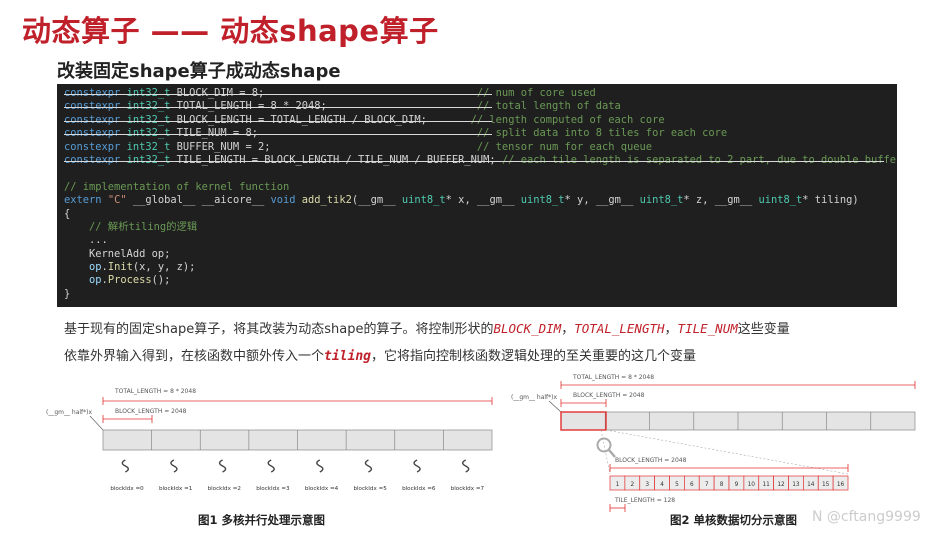 The height and width of the screenshot is (536, 935). I want to click on fig2-tile: 4, so click(662, 483).